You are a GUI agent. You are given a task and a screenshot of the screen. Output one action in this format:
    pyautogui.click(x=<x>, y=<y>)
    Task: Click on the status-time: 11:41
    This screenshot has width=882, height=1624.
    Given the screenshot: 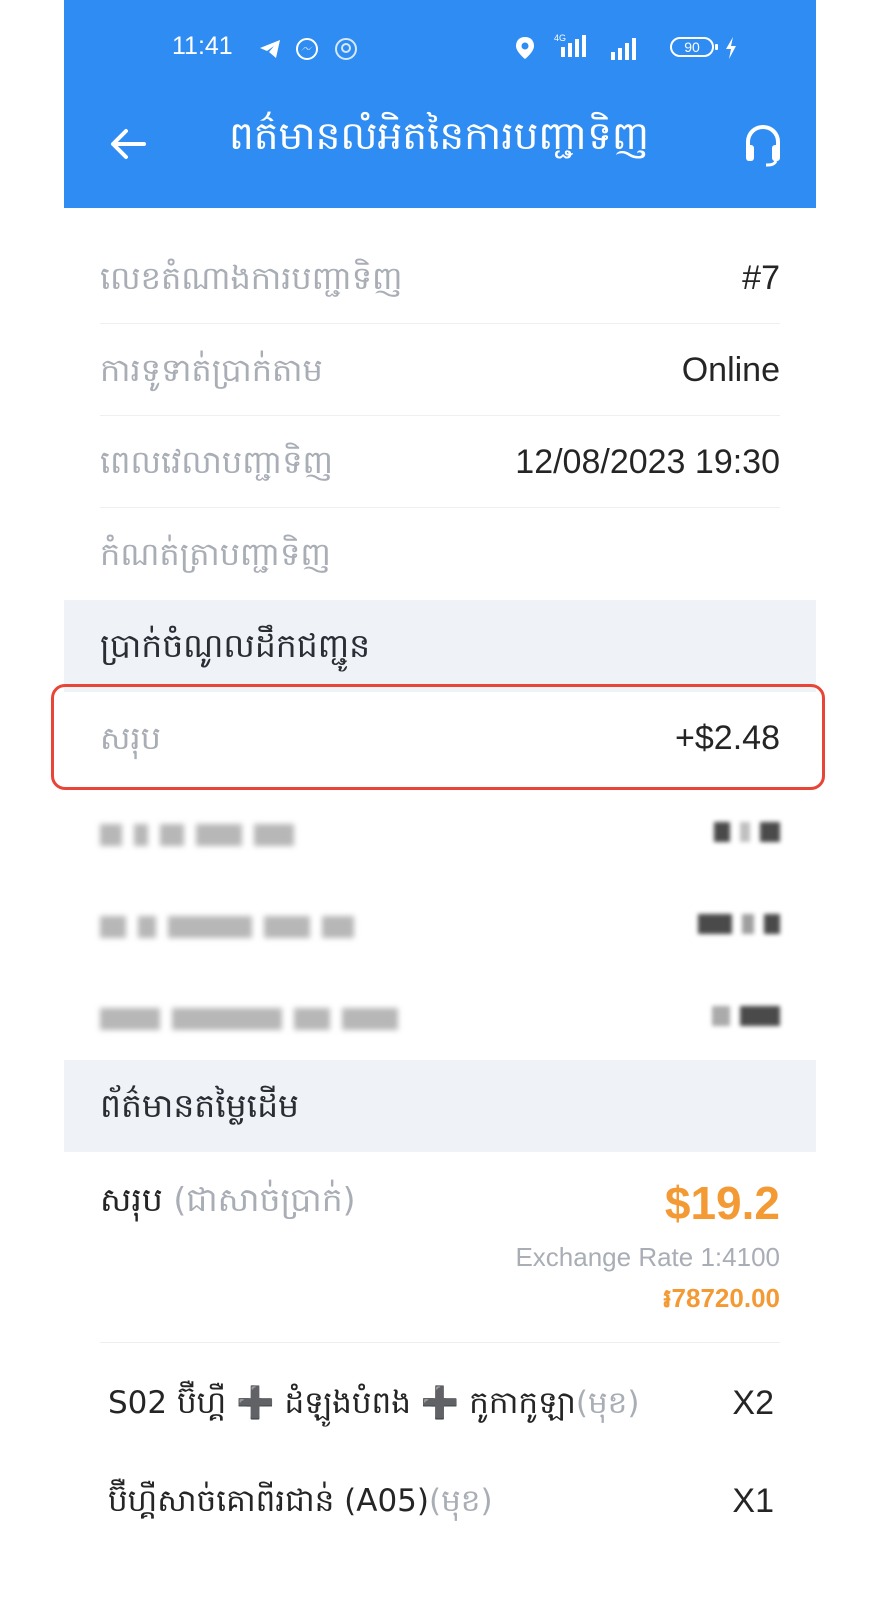 What is the action you would take?
    pyautogui.click(x=202, y=46)
    